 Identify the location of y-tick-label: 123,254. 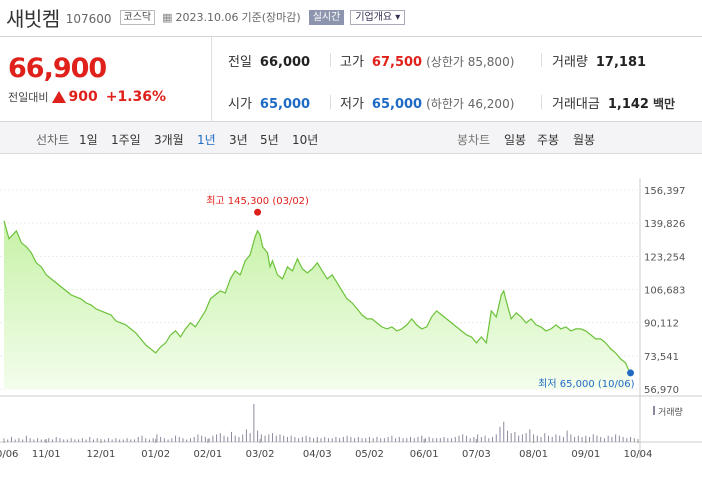
(664, 257).